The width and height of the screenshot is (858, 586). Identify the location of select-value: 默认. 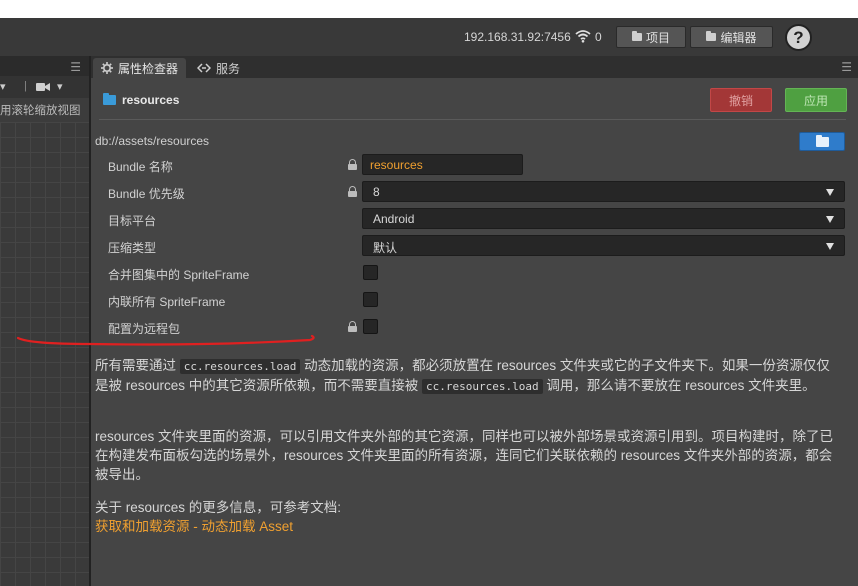
(385, 248).